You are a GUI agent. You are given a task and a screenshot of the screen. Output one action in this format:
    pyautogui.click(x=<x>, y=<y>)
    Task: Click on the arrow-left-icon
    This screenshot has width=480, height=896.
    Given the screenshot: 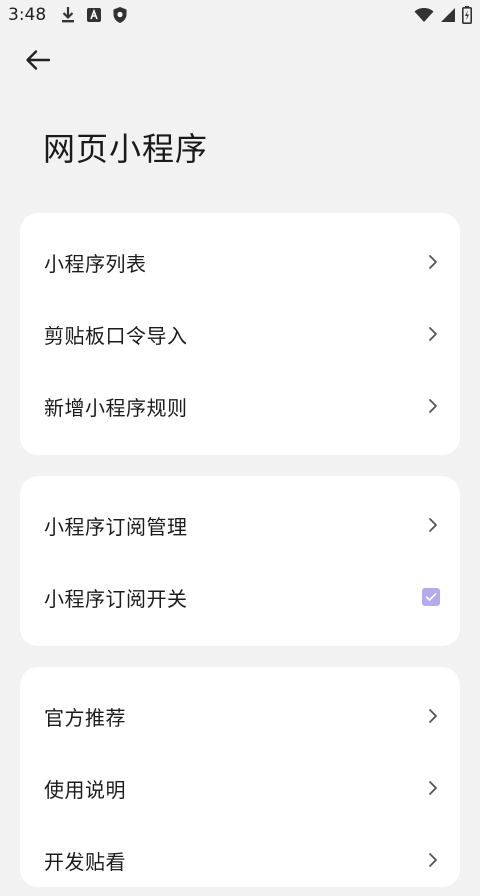 What is the action you would take?
    pyautogui.click(x=38, y=62)
    